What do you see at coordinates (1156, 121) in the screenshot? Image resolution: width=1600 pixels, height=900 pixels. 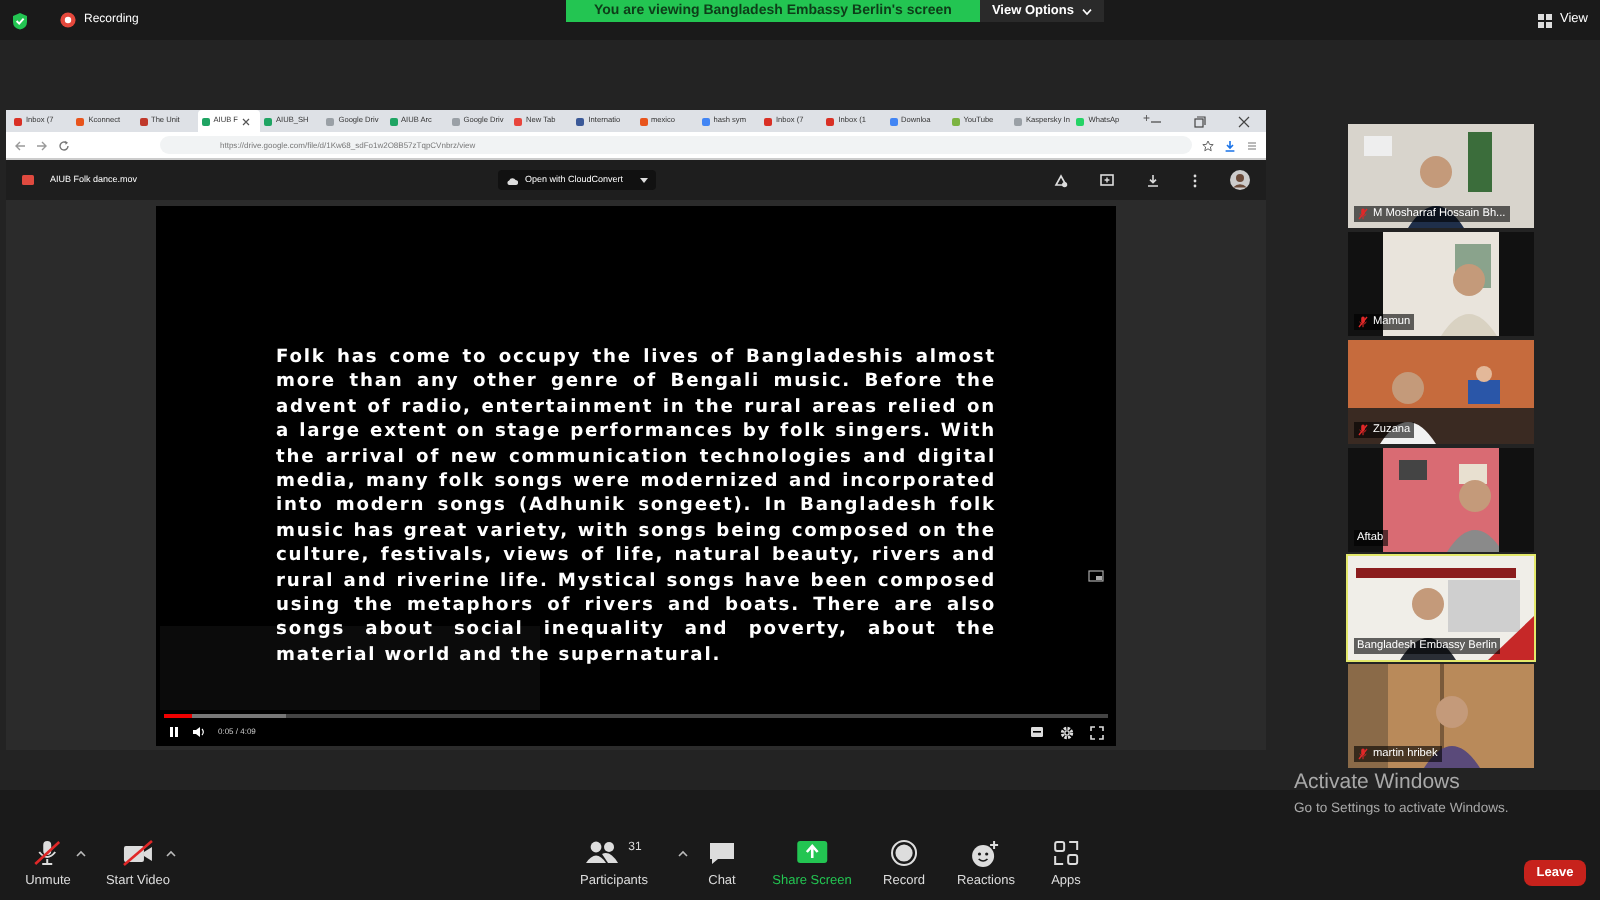 I see `minimize-icon` at bounding box center [1156, 121].